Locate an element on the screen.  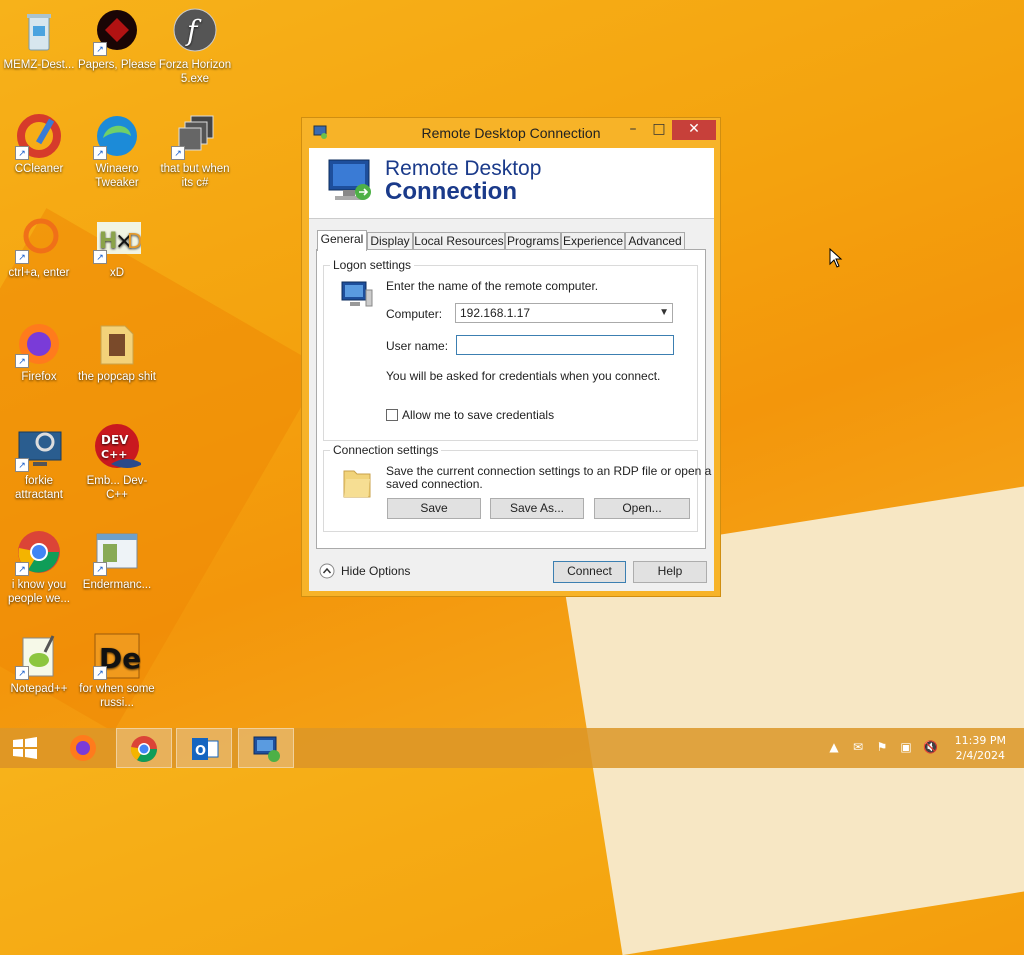
minimize-button: – is located at coordinates (633, 130).